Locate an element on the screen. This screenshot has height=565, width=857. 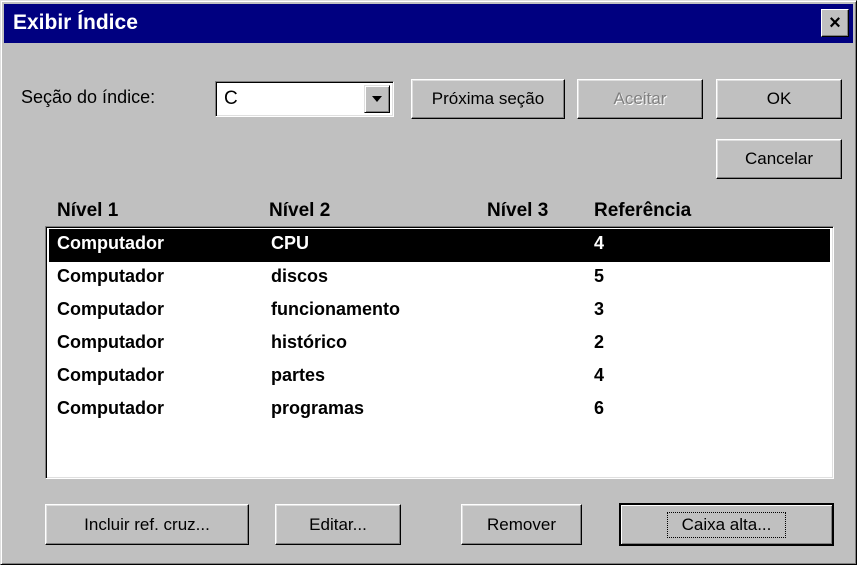
cell-level2: partes is located at coordinates (298, 375).